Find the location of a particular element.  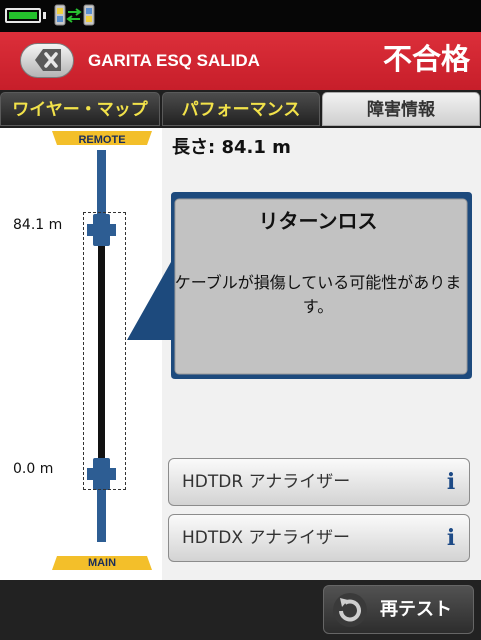

battery-level is located at coordinates (23, 15).